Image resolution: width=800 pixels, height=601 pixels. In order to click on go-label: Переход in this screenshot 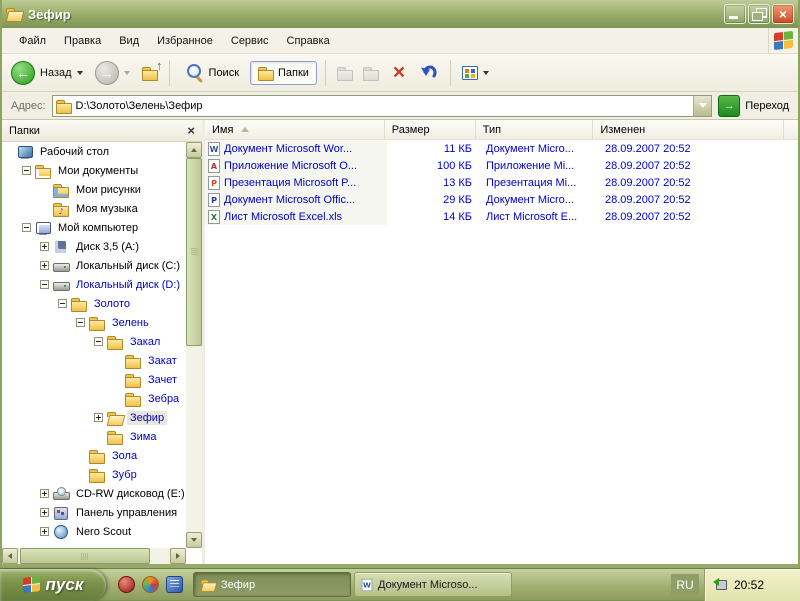, I will do `click(767, 105)`.